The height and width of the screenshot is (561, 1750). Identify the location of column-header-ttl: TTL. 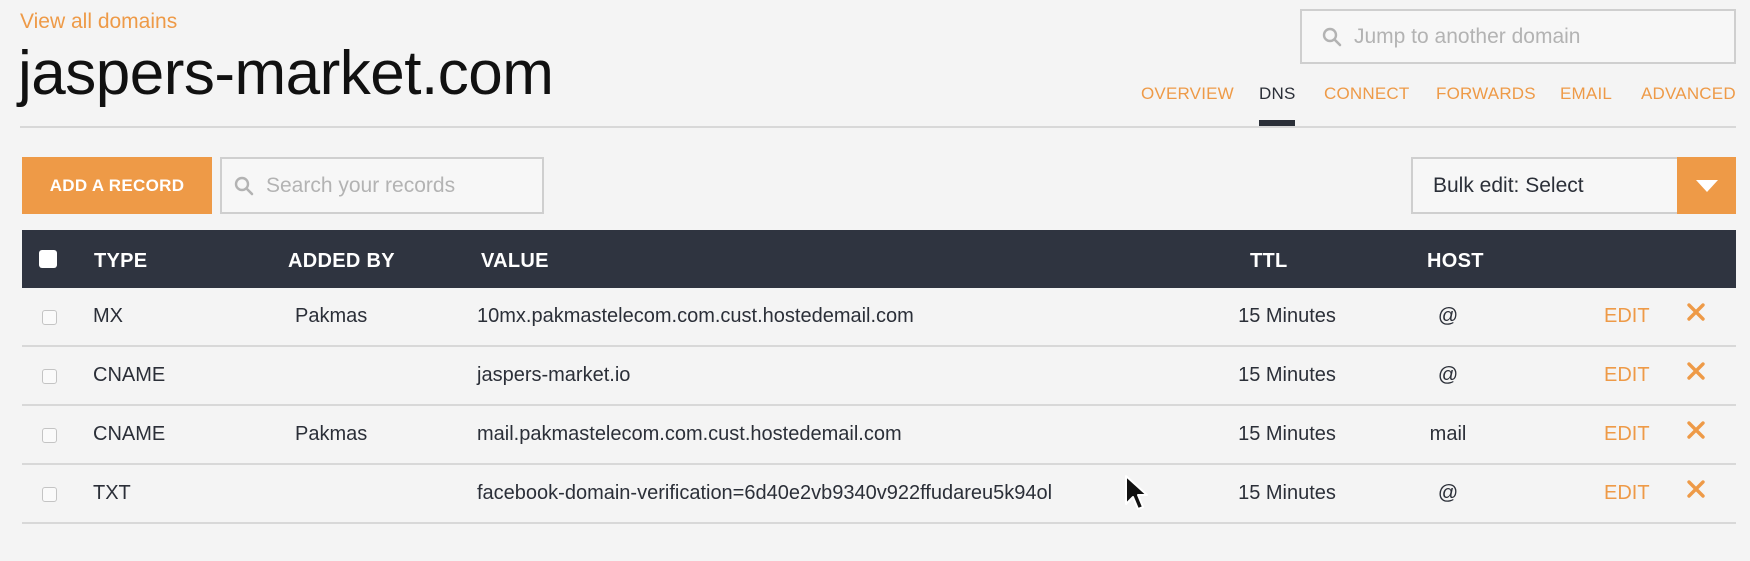
(1269, 261).